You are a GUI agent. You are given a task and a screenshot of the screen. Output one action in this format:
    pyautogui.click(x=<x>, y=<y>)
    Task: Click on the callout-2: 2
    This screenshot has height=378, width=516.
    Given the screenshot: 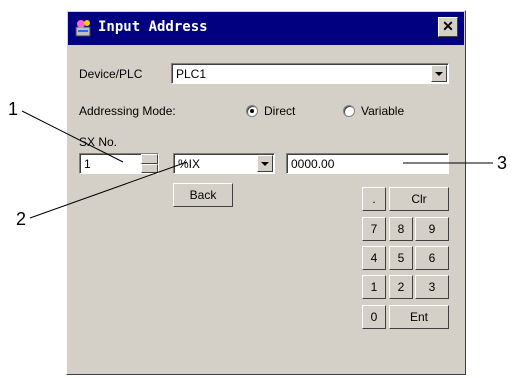 What is the action you would take?
    pyautogui.click(x=21, y=219)
    